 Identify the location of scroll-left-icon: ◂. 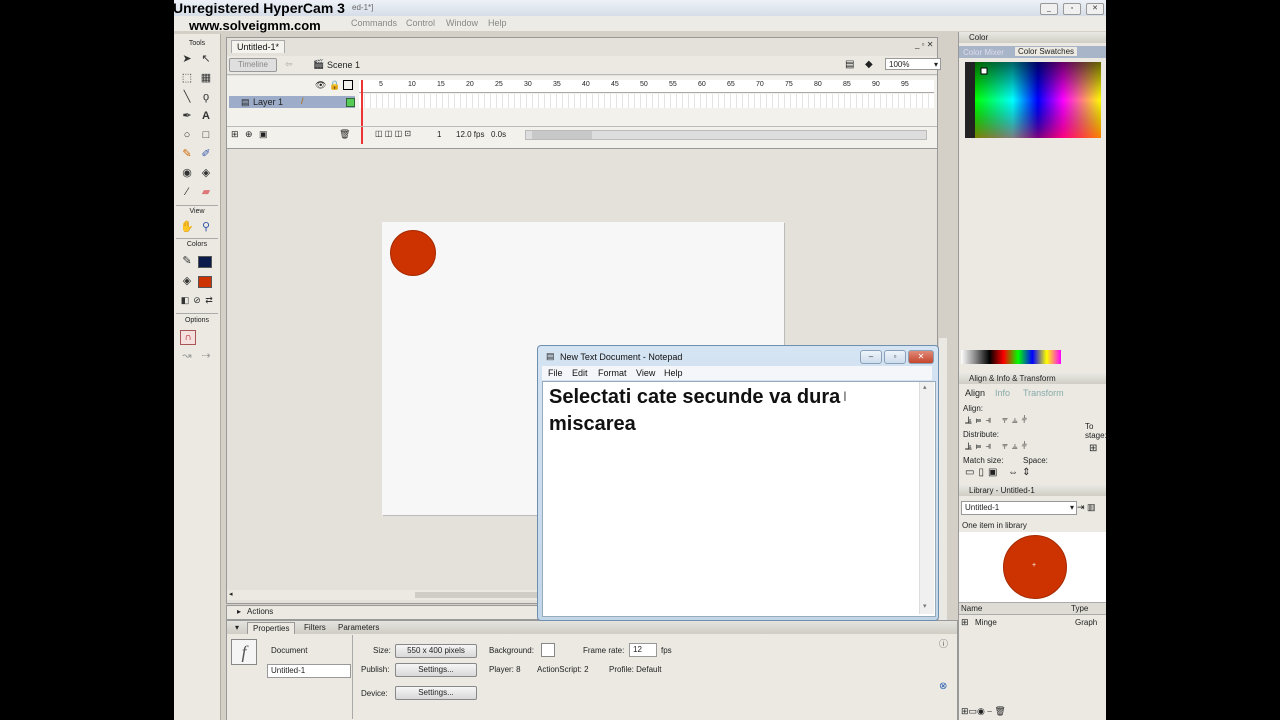
(231, 594).